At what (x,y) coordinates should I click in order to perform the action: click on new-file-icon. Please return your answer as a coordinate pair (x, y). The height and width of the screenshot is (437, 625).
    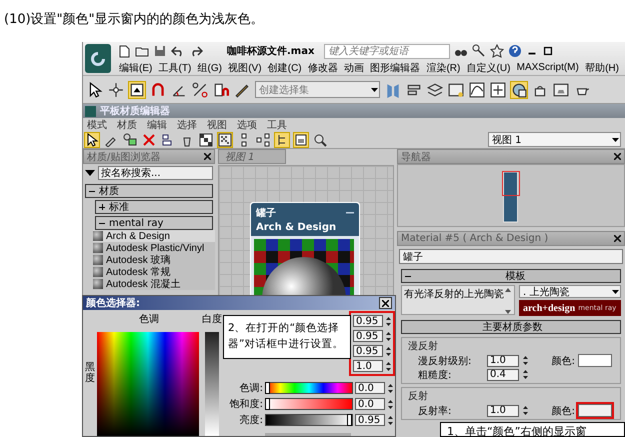
    Looking at the image, I should click on (124, 51).